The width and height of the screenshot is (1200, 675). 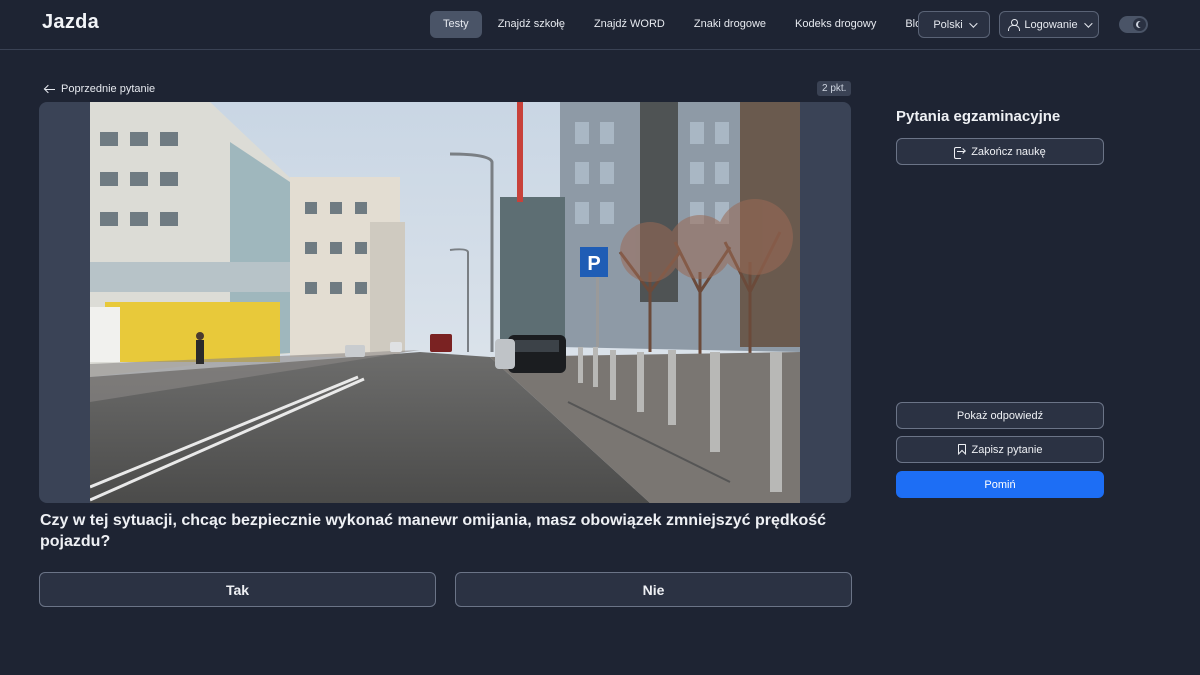 I want to click on save-question-button: Zapisz pytanie, so click(x=1000, y=449).